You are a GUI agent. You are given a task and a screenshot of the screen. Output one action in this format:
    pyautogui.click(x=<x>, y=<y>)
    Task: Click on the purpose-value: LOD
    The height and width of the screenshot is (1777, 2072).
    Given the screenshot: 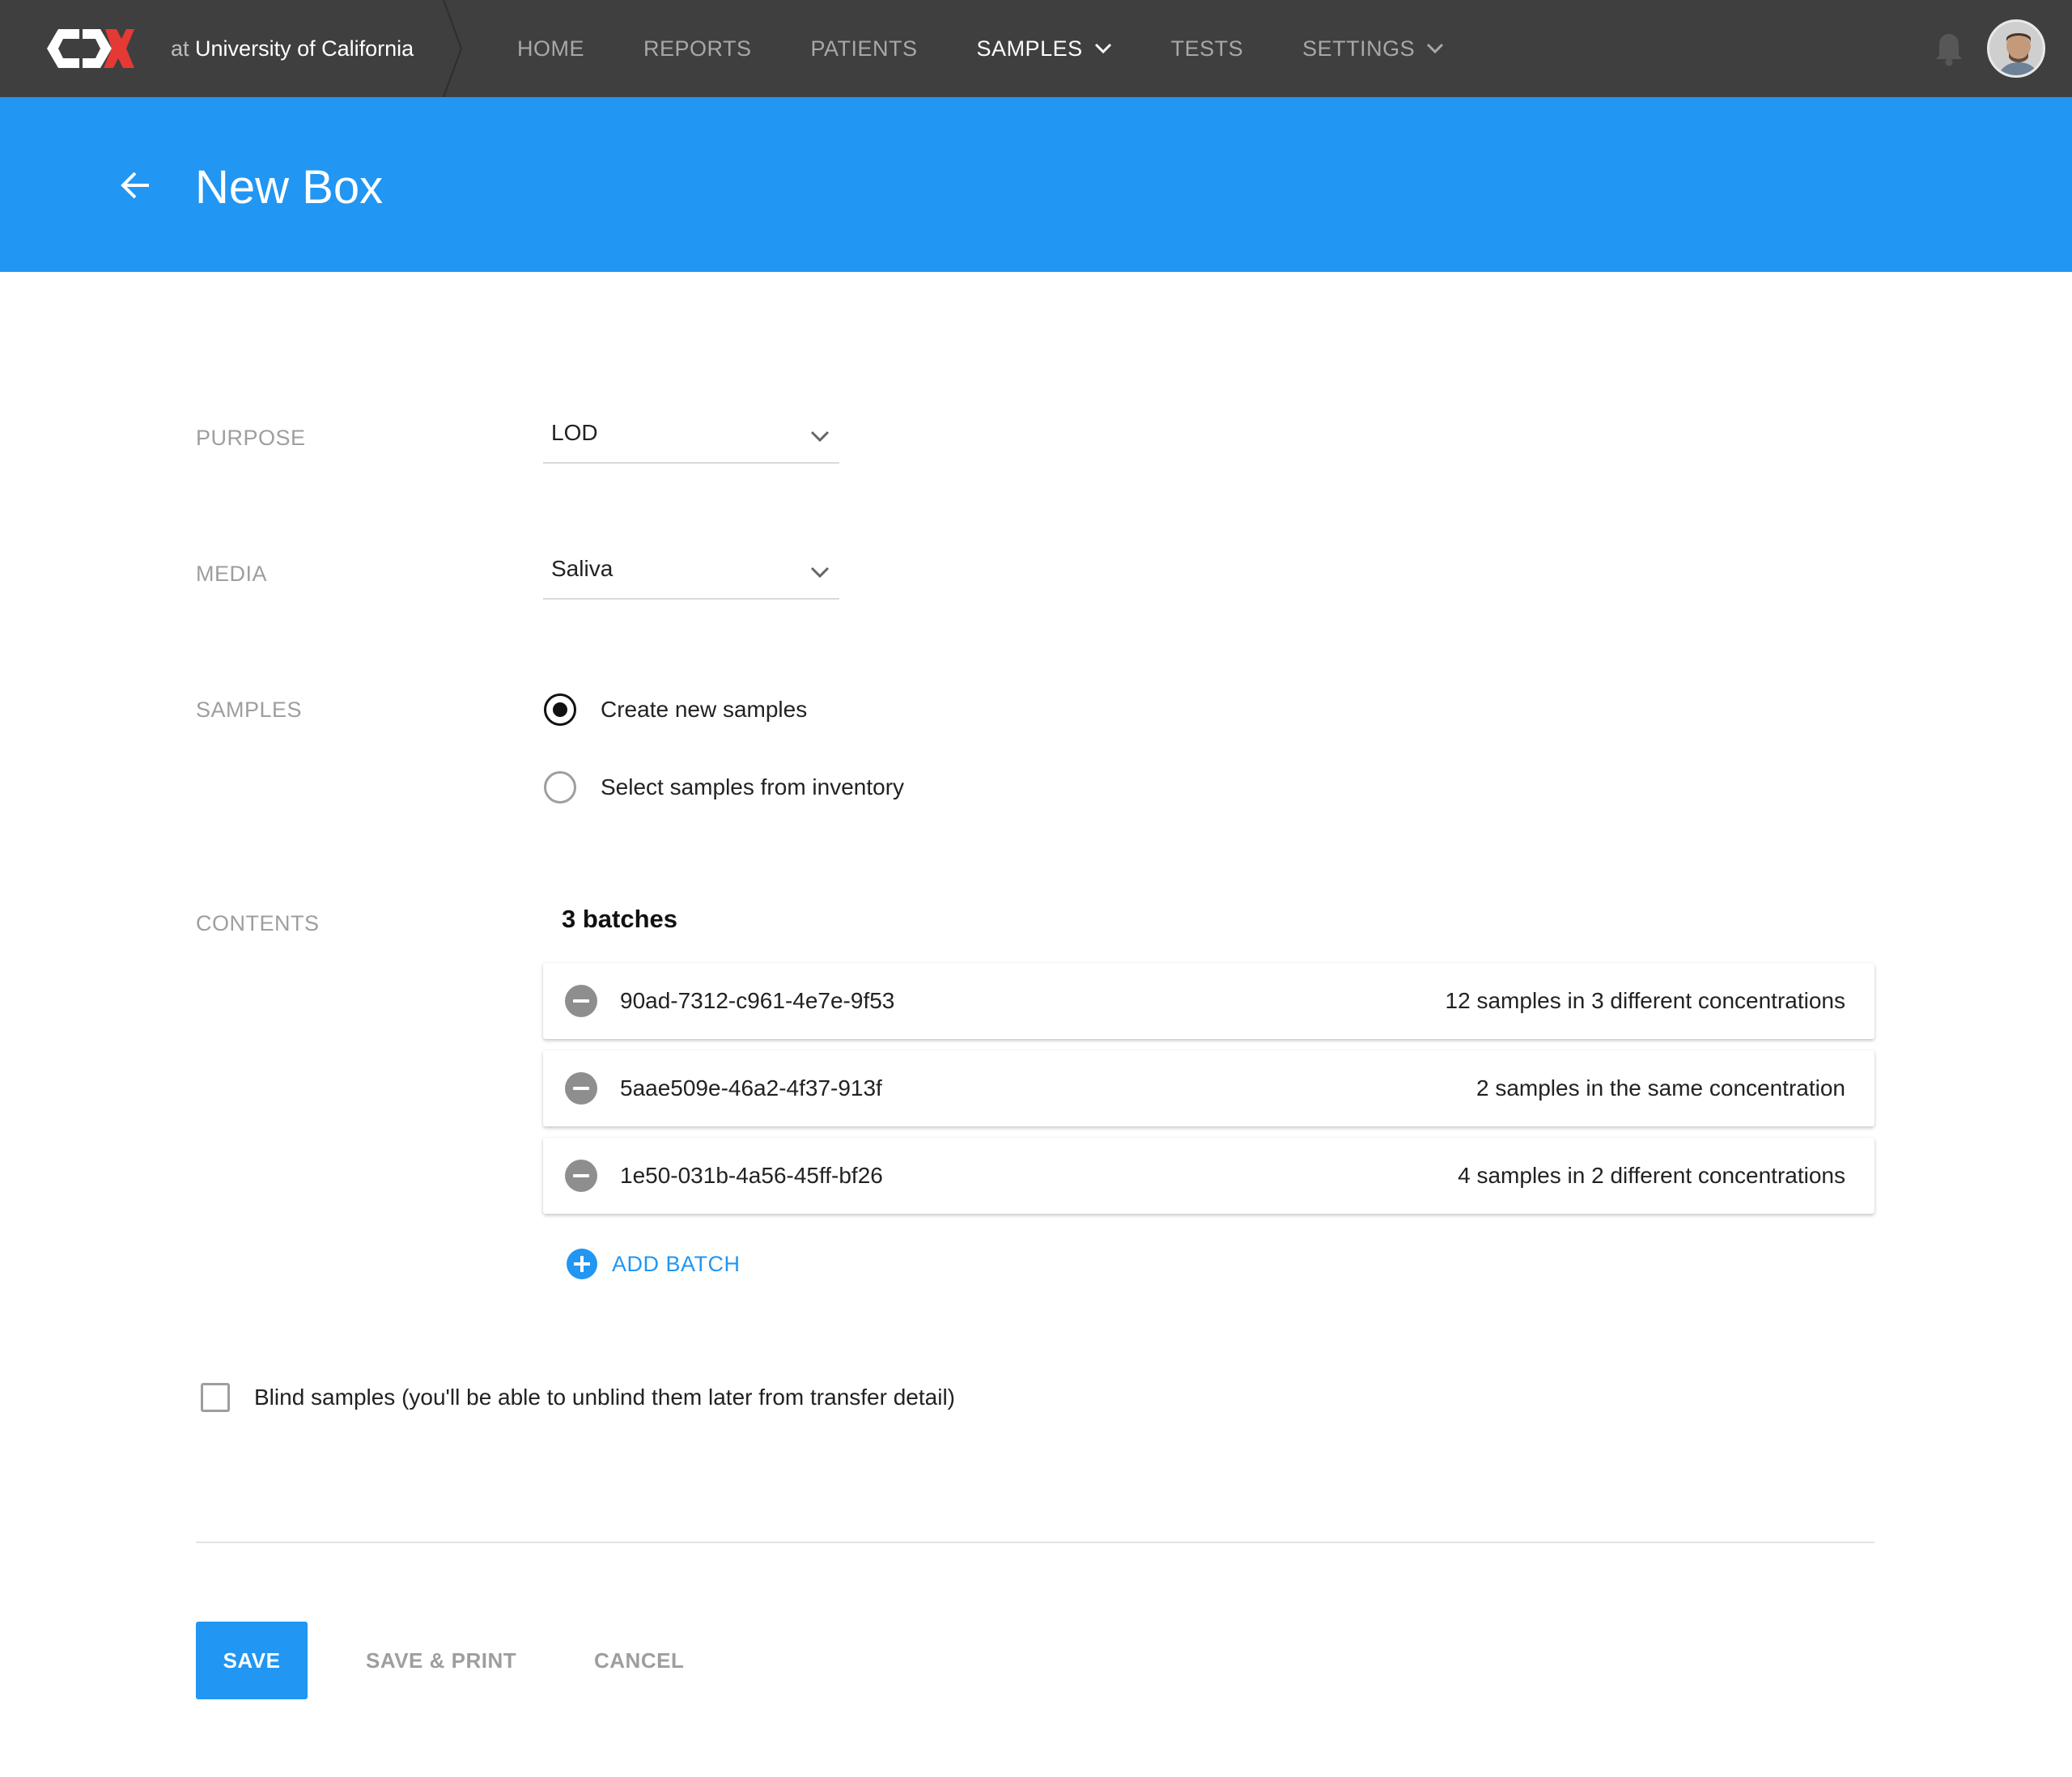 What is the action you would take?
    pyautogui.click(x=574, y=433)
    